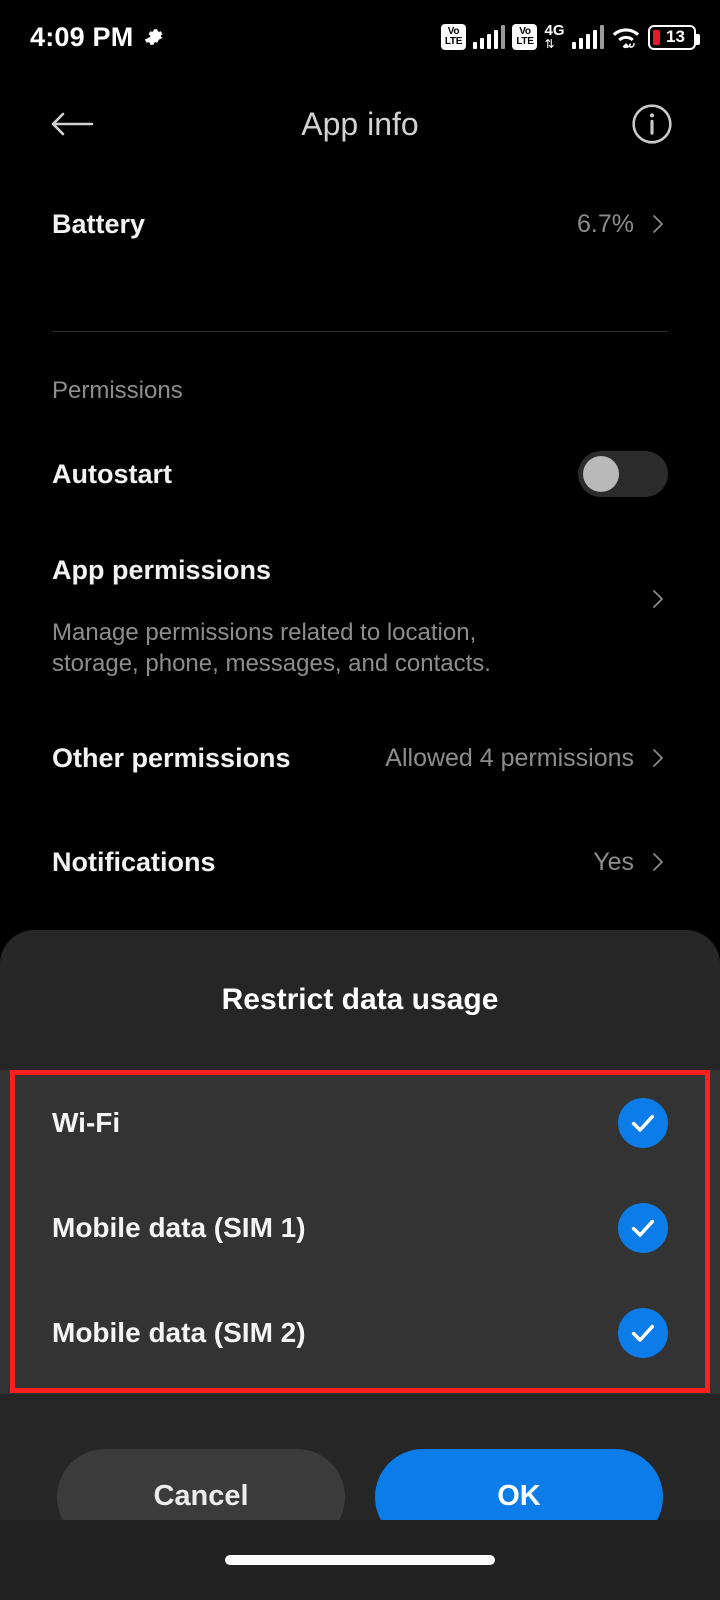  I want to click on volte-sim2-icon: Vo LTE, so click(525, 37).